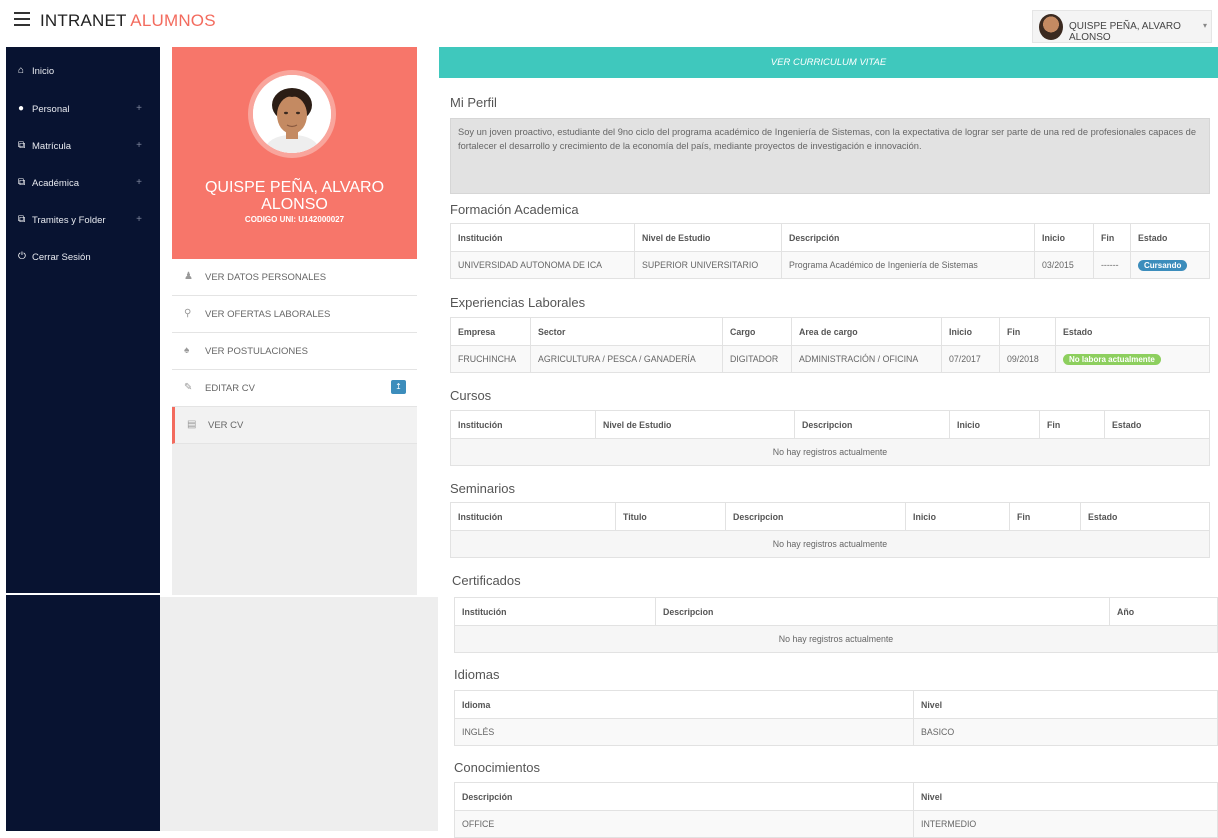 This screenshot has width=1218, height=838. I want to click on menu-item-datos-personales: ♟ VER DATOS PERSONALES, so click(294, 277).